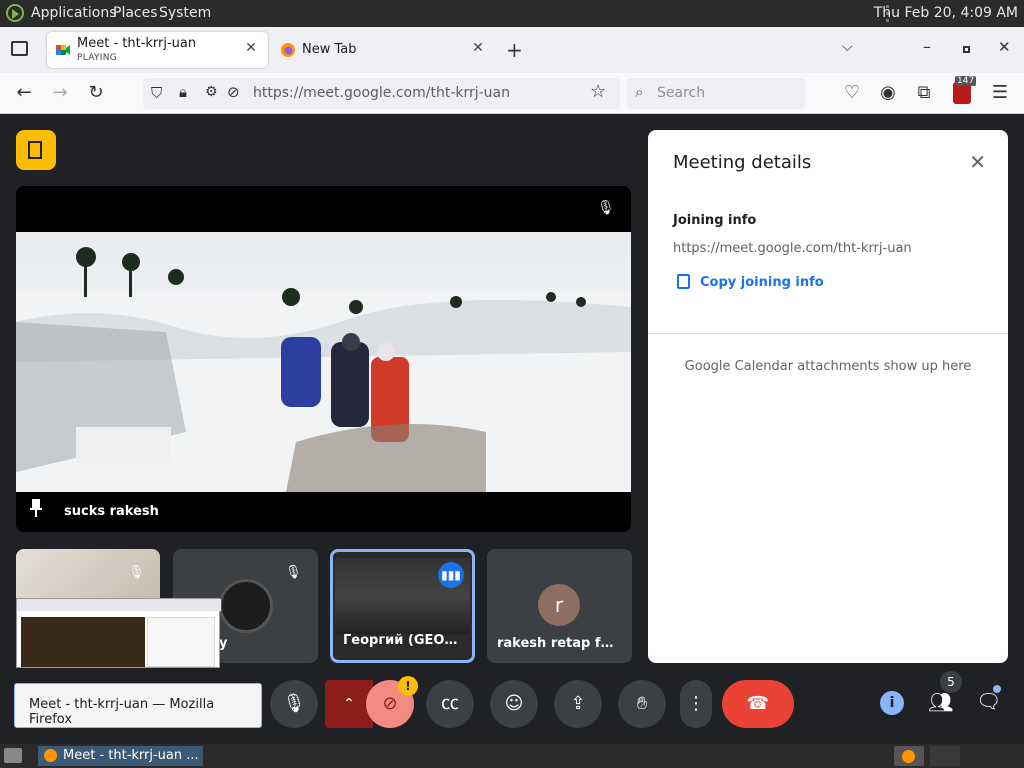 This screenshot has height=768, width=1024. What do you see at coordinates (156, 93) in the screenshot?
I see `tracking-shield-icon: ⛉` at bounding box center [156, 93].